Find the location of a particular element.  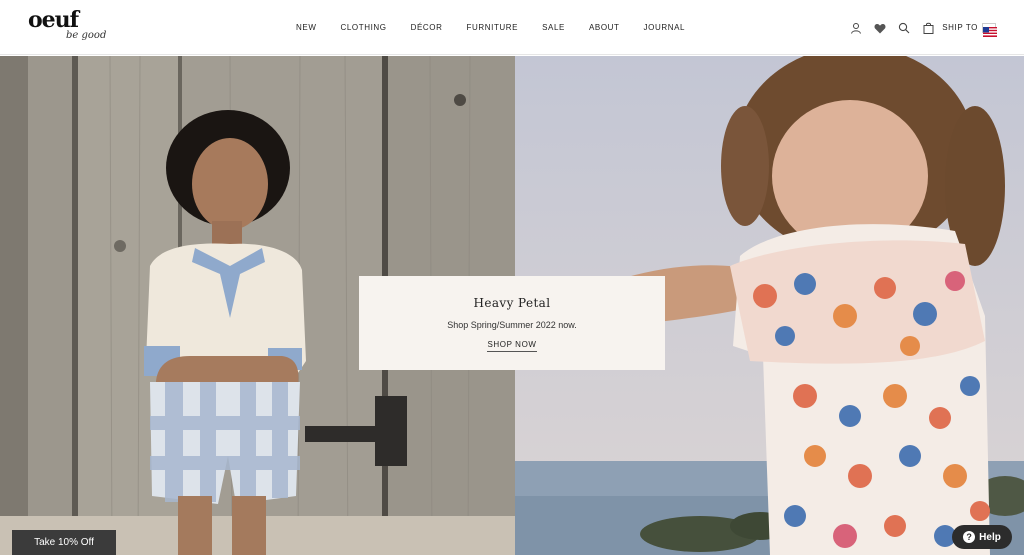

ship-to-label: SHIP TO is located at coordinates (960, 28).